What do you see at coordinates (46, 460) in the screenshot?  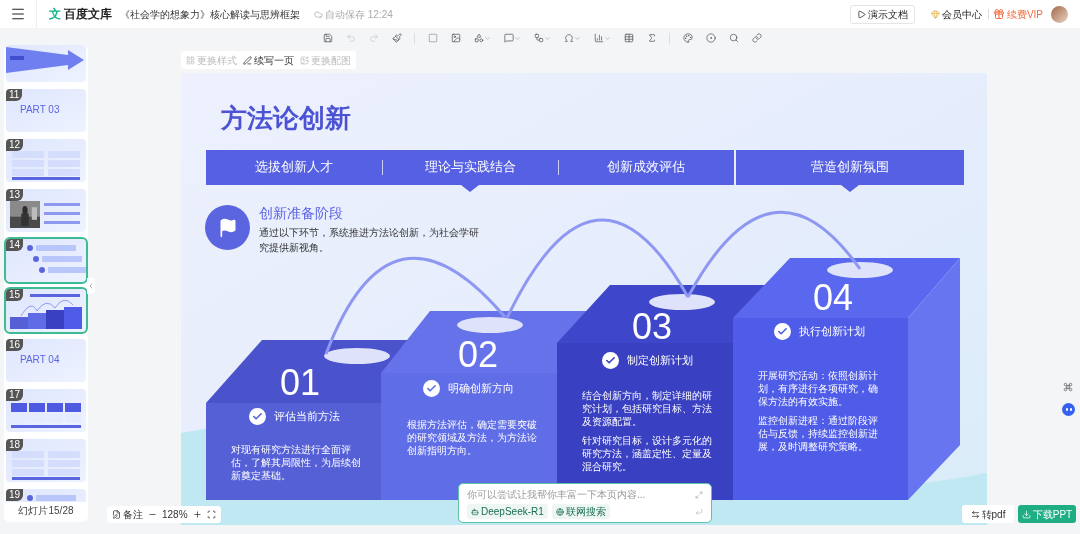 I see `slide-thumbnail: 18` at bounding box center [46, 460].